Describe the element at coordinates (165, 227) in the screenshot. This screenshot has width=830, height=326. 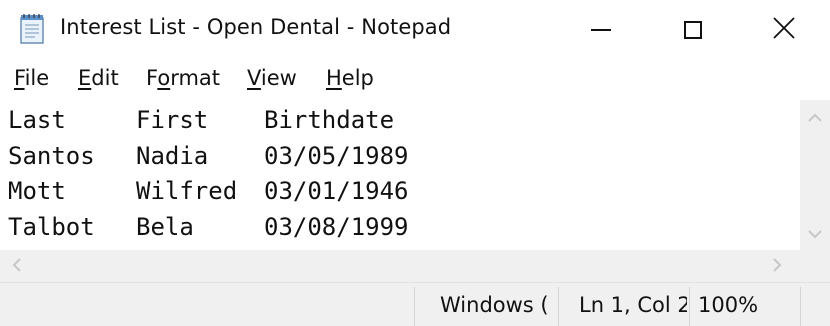
I see `cell-first: Bela` at that location.